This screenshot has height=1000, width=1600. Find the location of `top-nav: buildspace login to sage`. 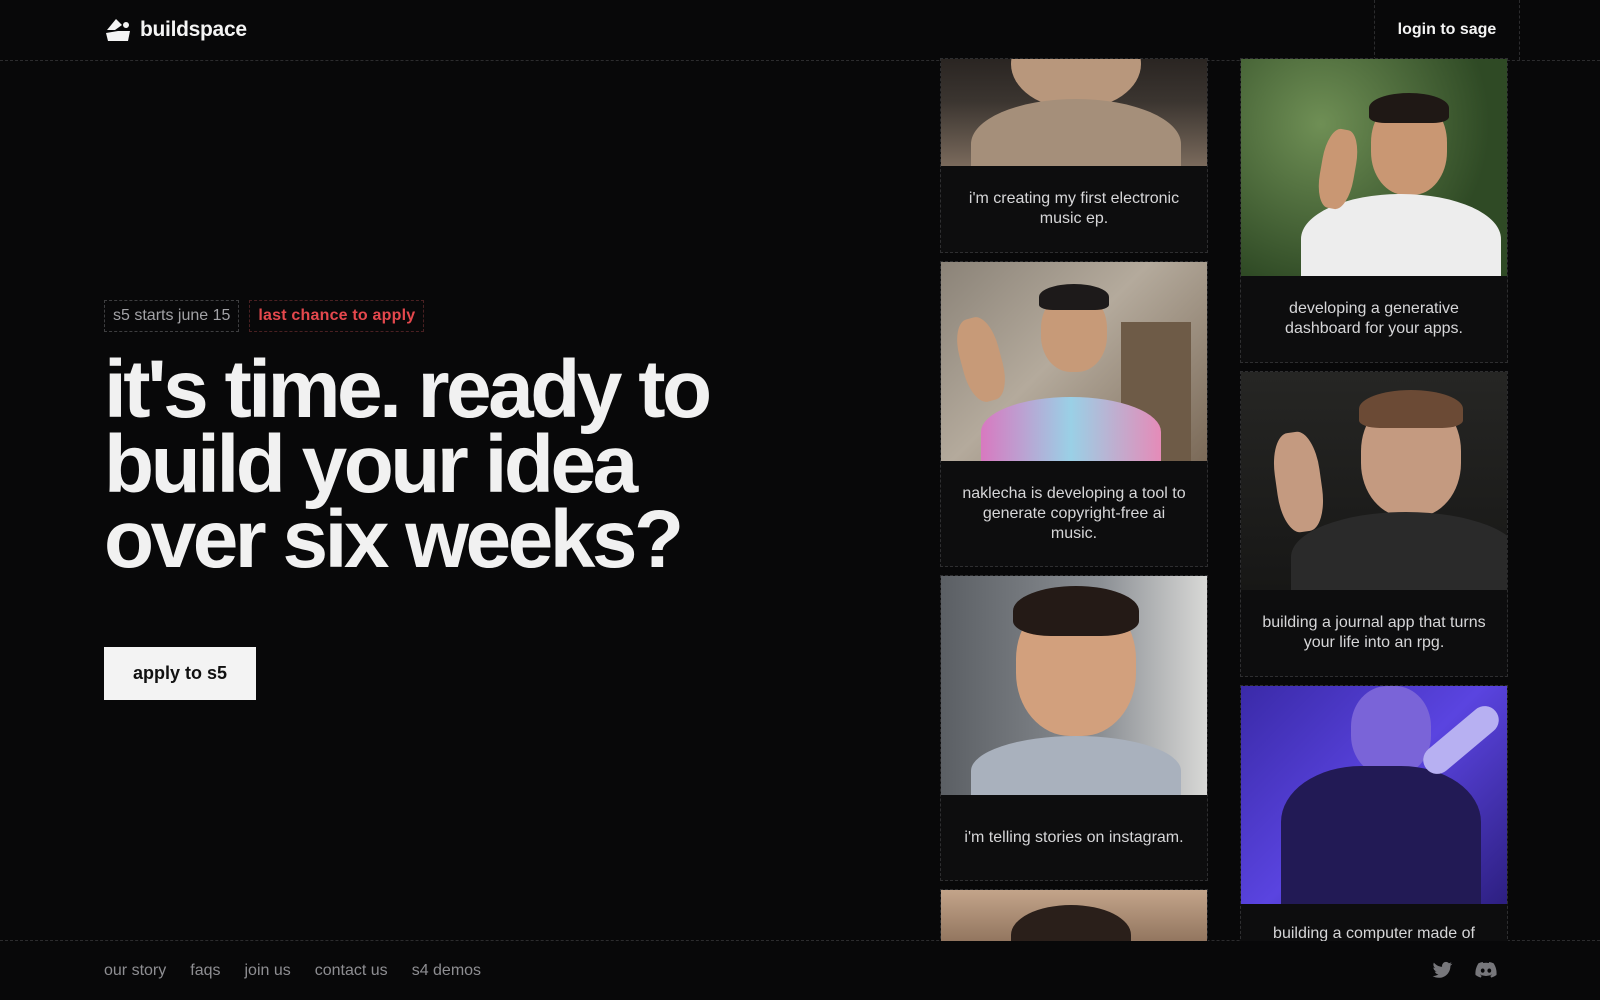

top-nav: buildspace login to sage is located at coordinates (800, 30).